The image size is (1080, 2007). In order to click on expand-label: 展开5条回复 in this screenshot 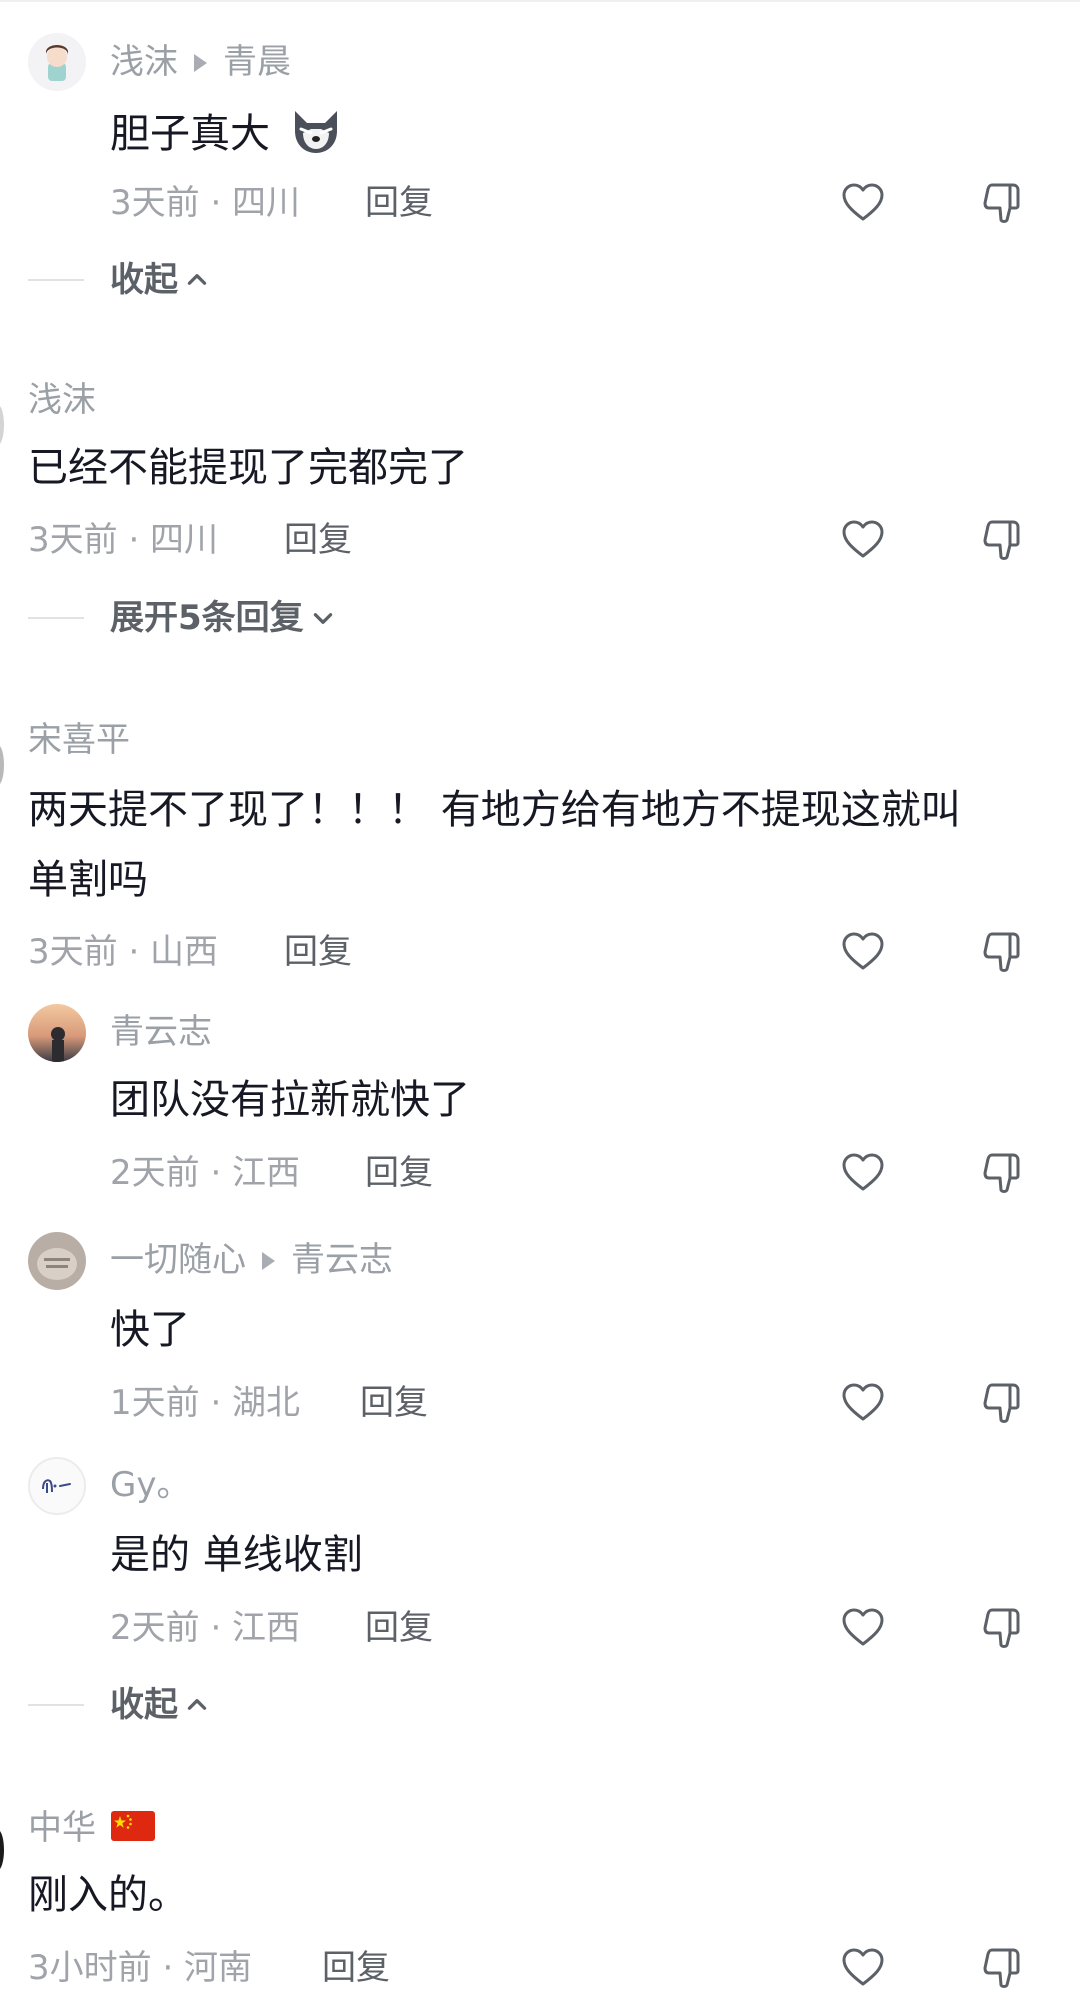, I will do `click(207, 618)`.